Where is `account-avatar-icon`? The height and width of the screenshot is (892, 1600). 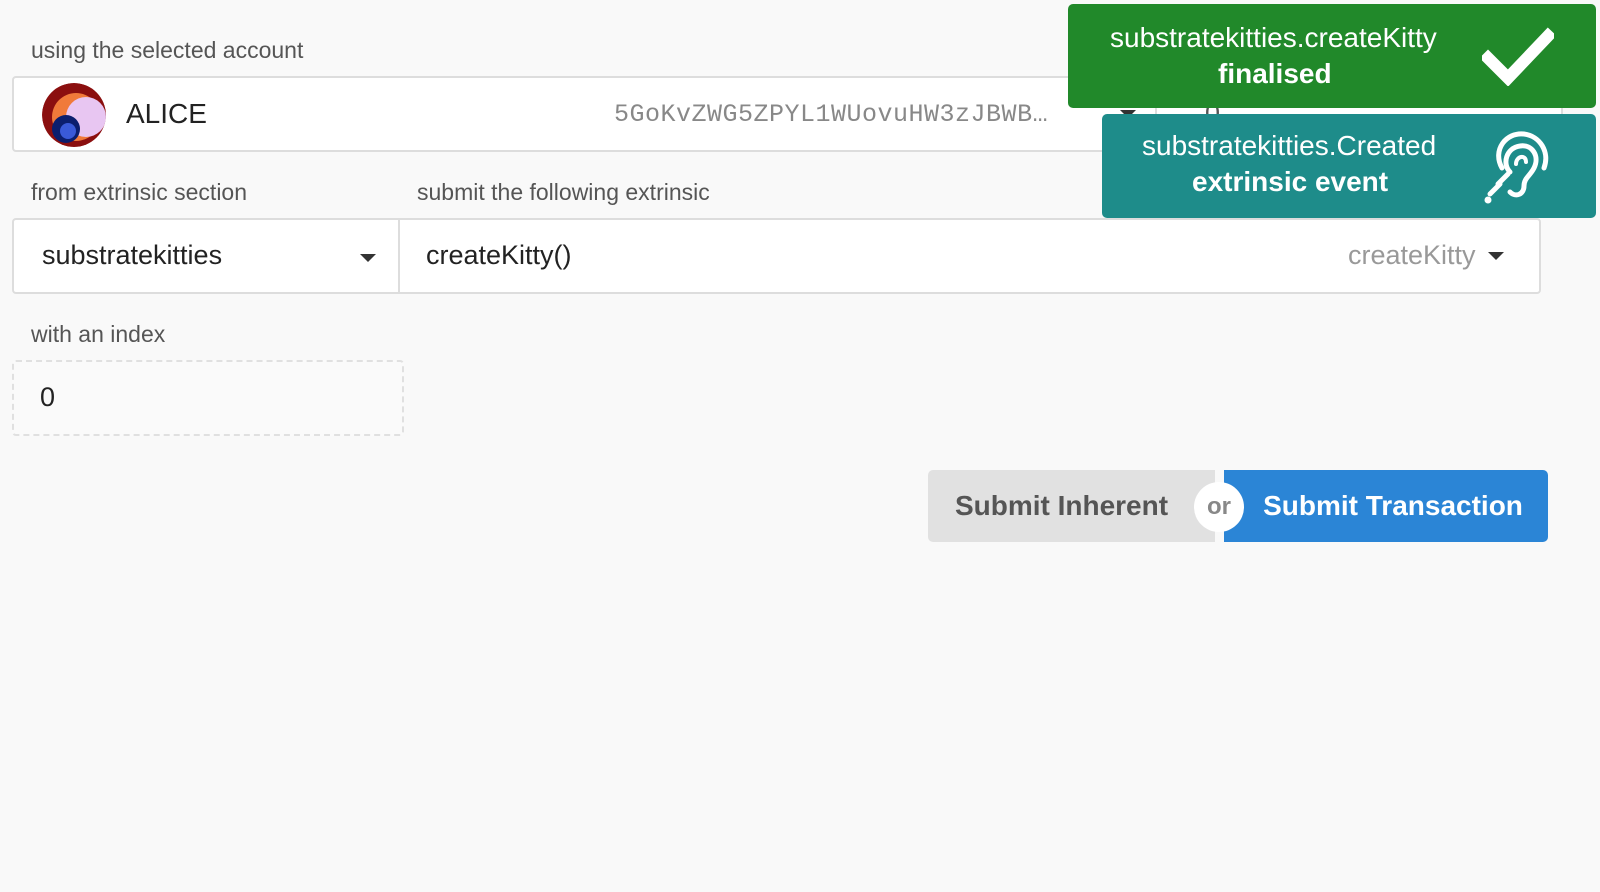
account-avatar-icon is located at coordinates (74, 115).